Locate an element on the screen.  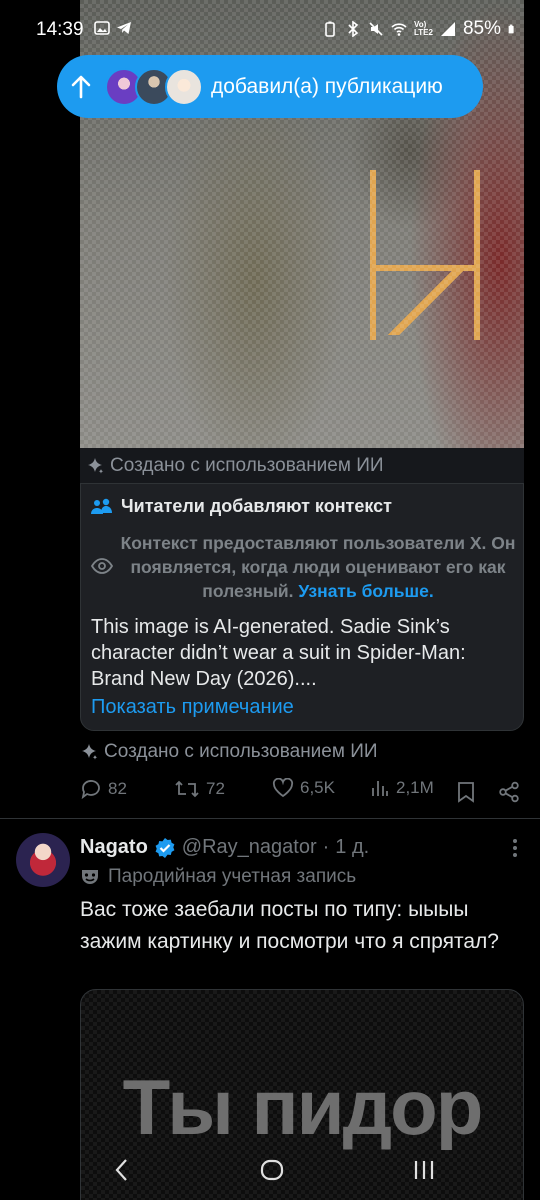
telegram-icon is located at coordinates (124, 28).